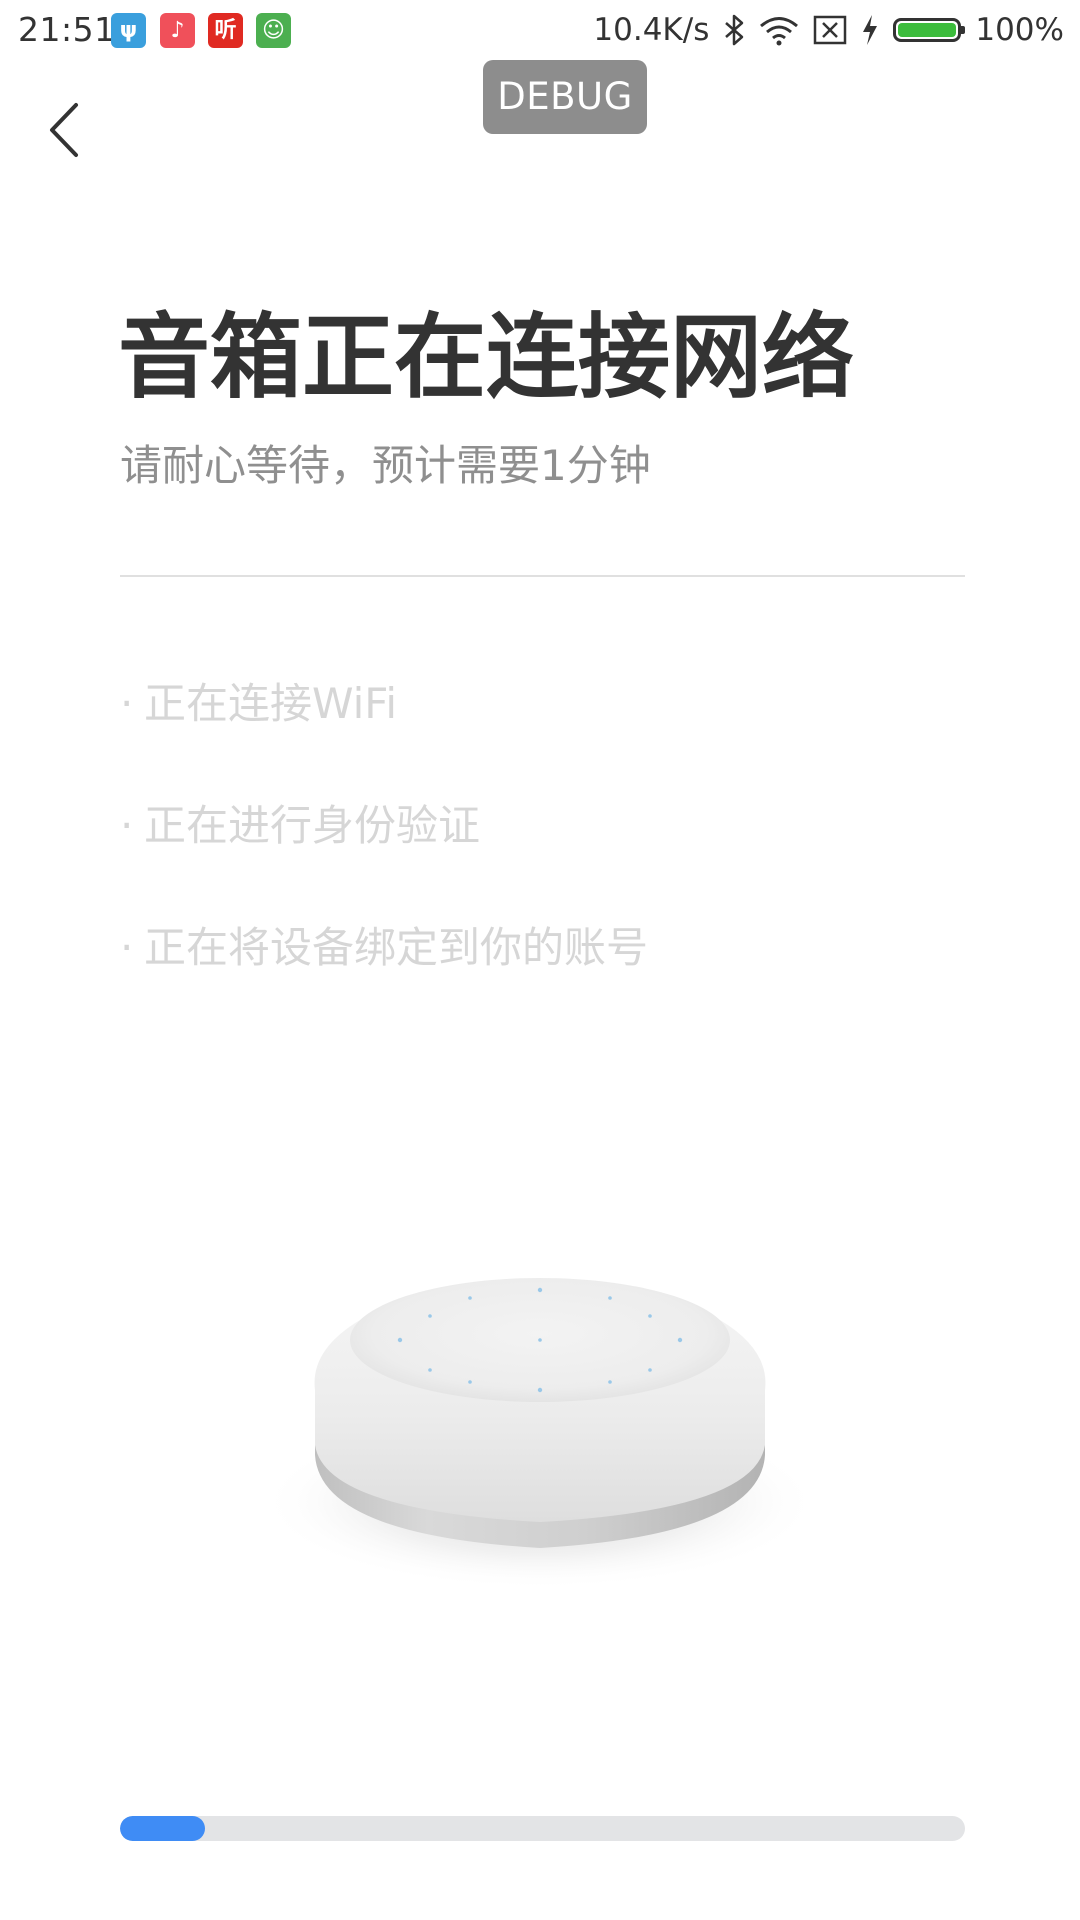 The image size is (1080, 1920). I want to click on network-speed: 10.4K/s, so click(651, 30).